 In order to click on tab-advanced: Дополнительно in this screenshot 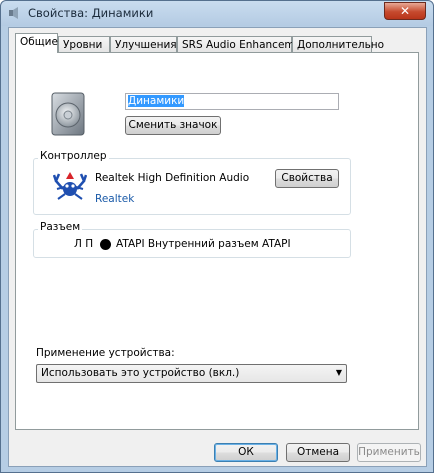, I will do `click(338, 44)`.